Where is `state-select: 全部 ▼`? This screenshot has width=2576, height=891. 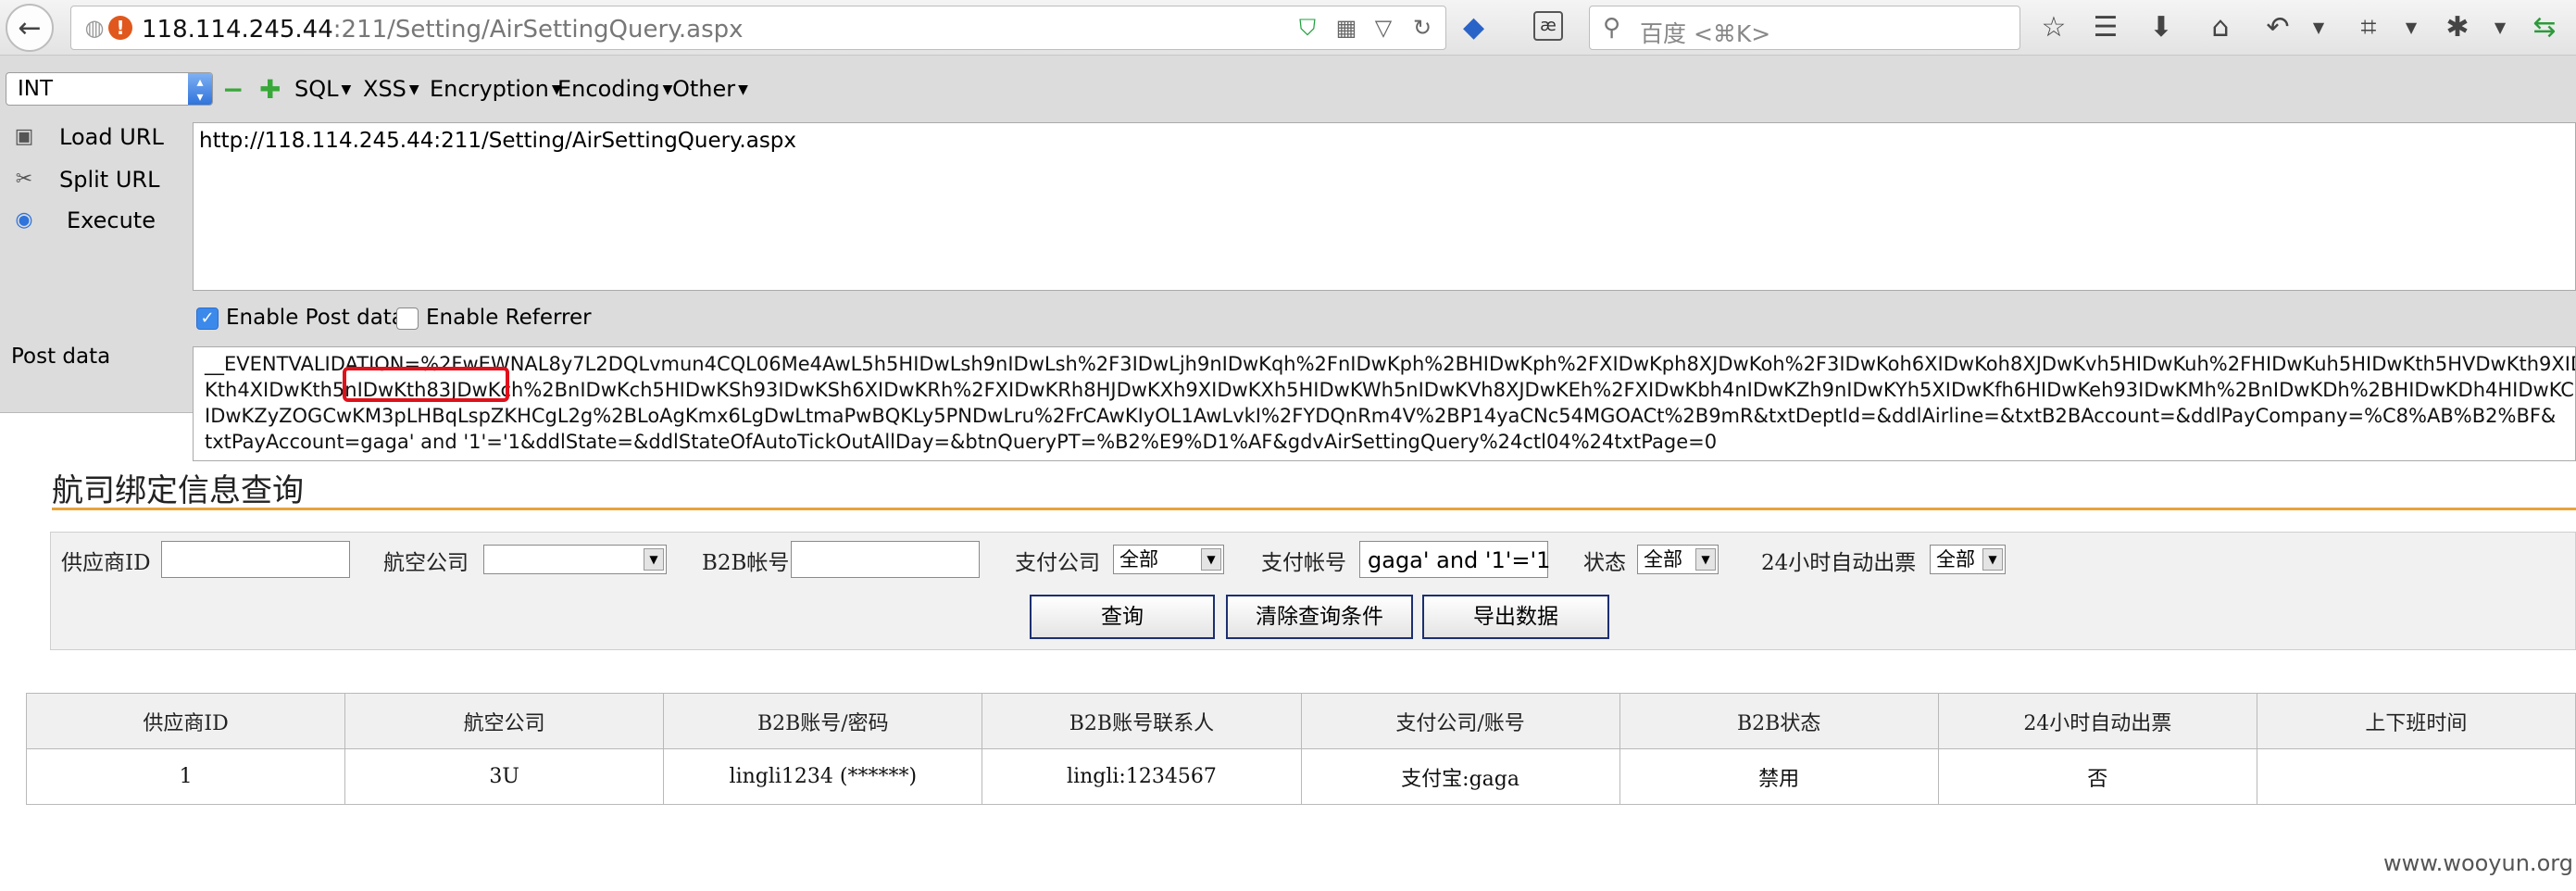 state-select: 全部 ▼ is located at coordinates (1678, 559).